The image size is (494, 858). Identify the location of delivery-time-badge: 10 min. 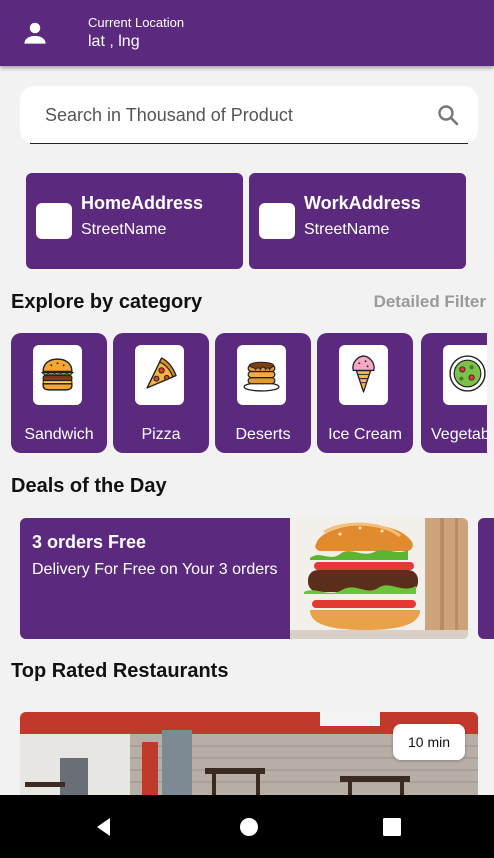
(429, 742).